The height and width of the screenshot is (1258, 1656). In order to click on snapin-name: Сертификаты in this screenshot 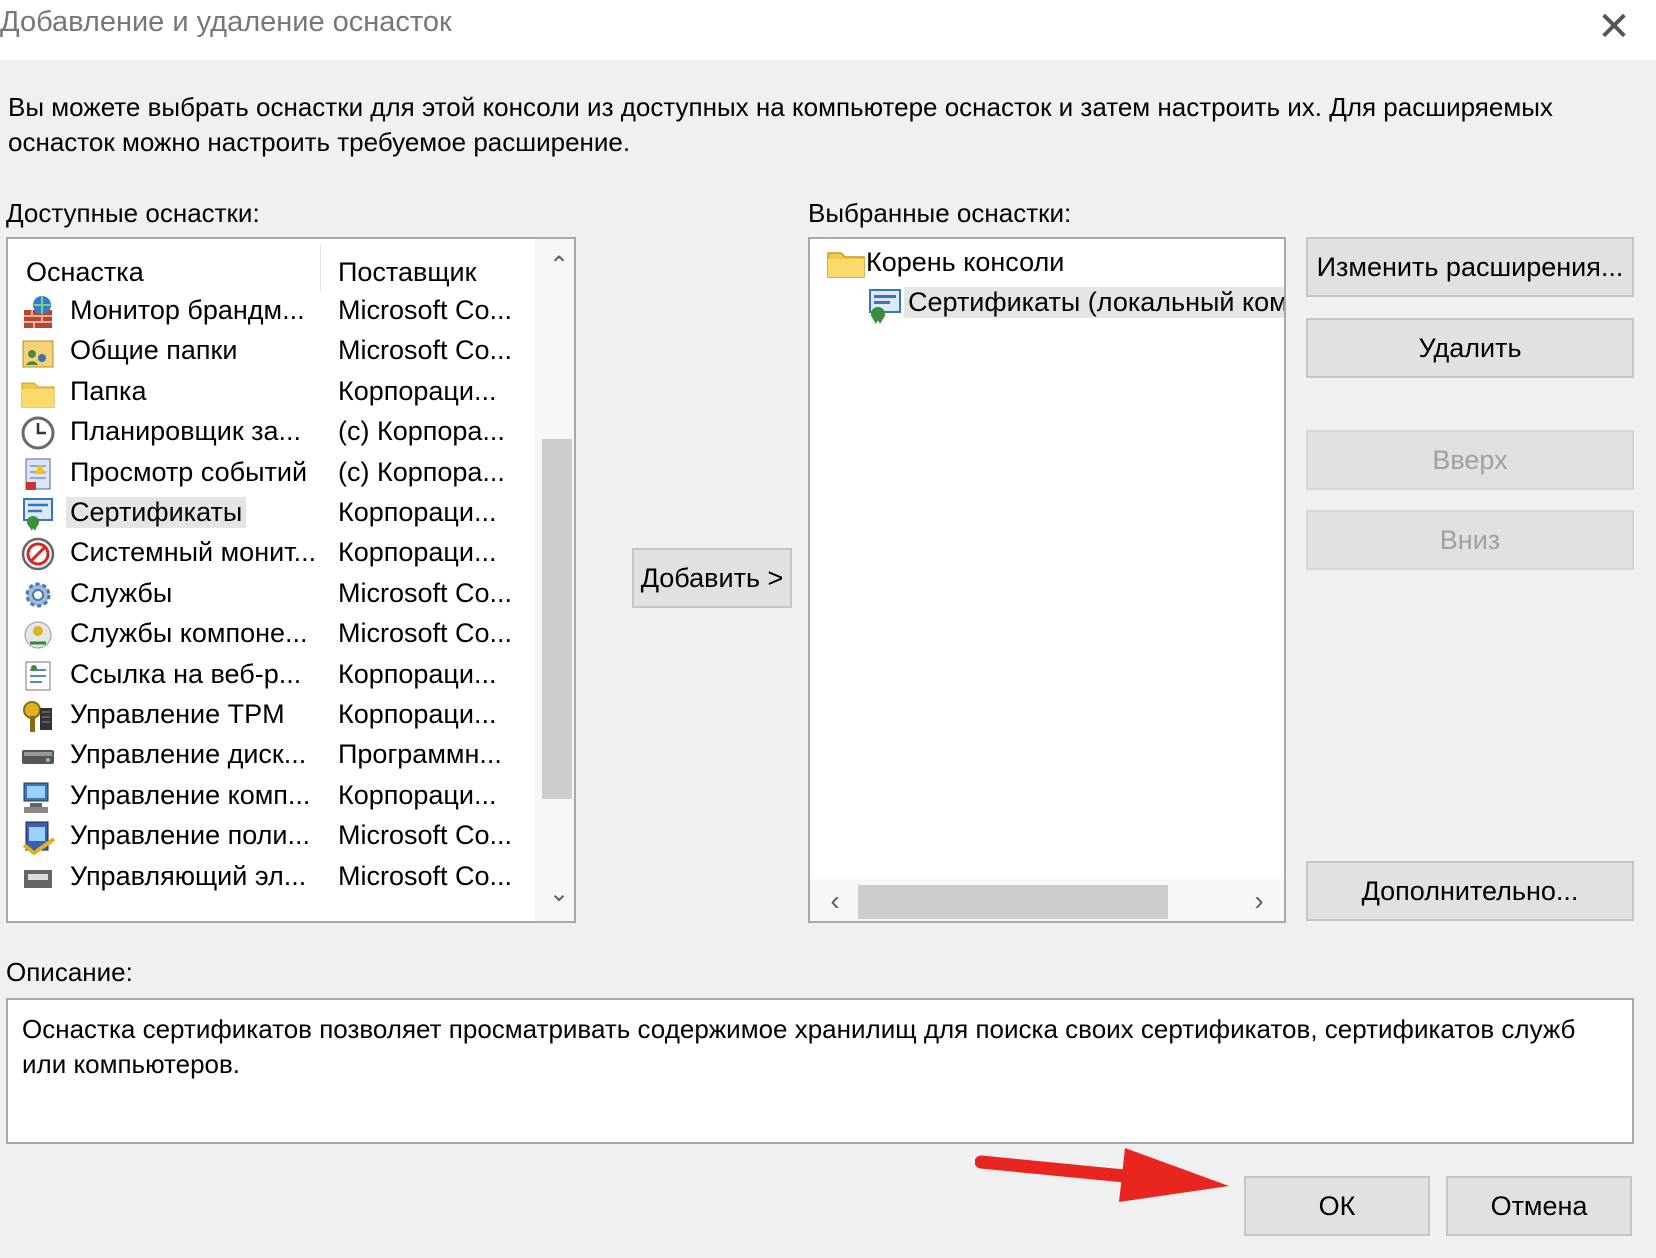, I will do `click(156, 512)`.